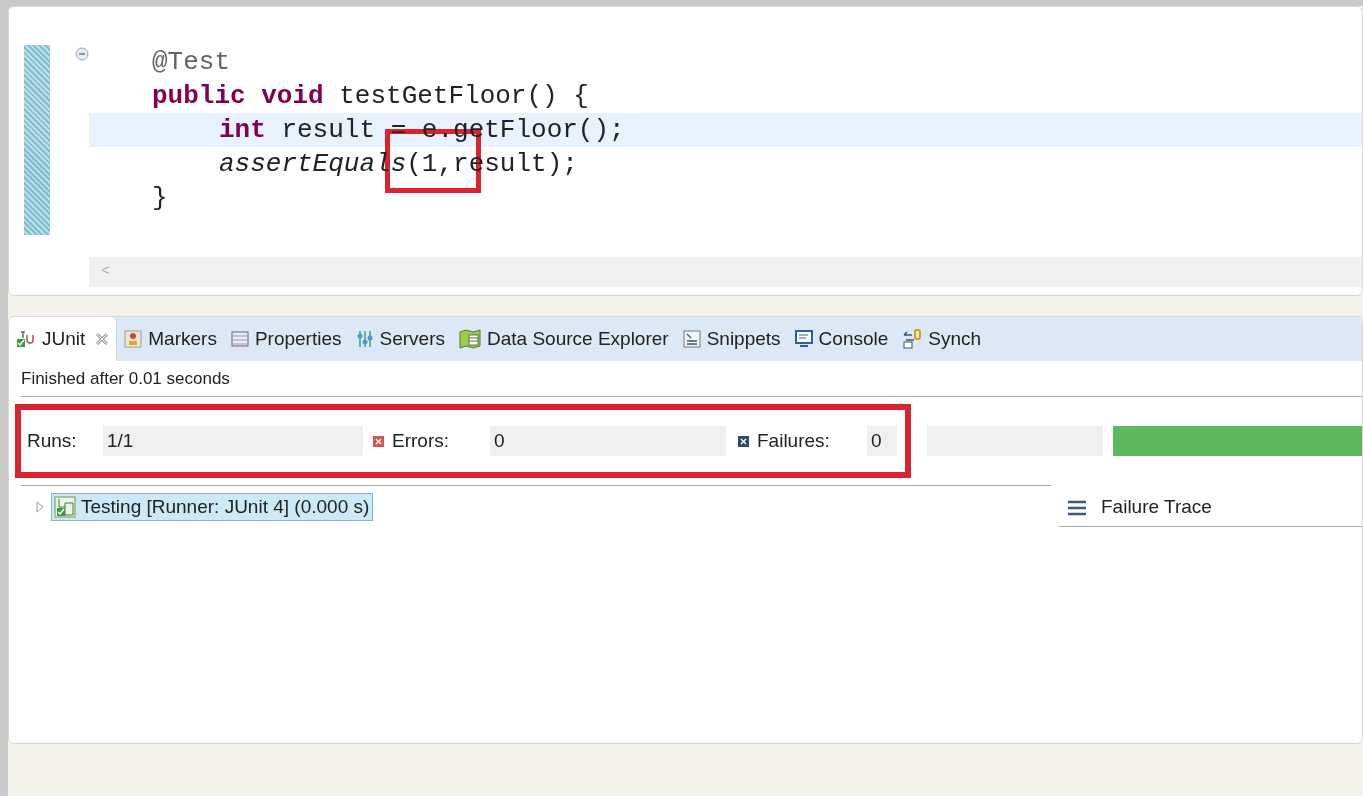 The width and height of the screenshot is (1363, 796). What do you see at coordinates (955, 338) in the screenshot?
I see `tab-label: Synch` at bounding box center [955, 338].